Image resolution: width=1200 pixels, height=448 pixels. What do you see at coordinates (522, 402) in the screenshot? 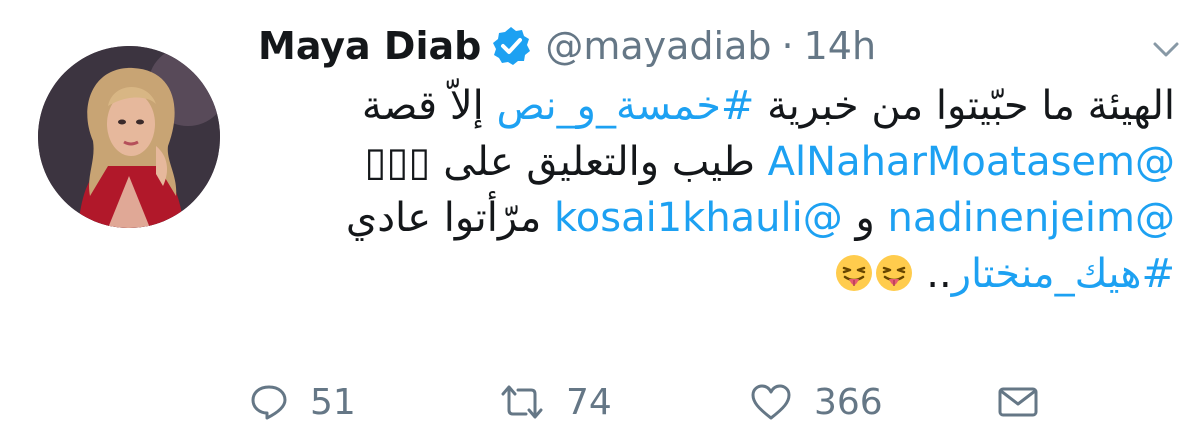
I see `retweet-icon` at bounding box center [522, 402].